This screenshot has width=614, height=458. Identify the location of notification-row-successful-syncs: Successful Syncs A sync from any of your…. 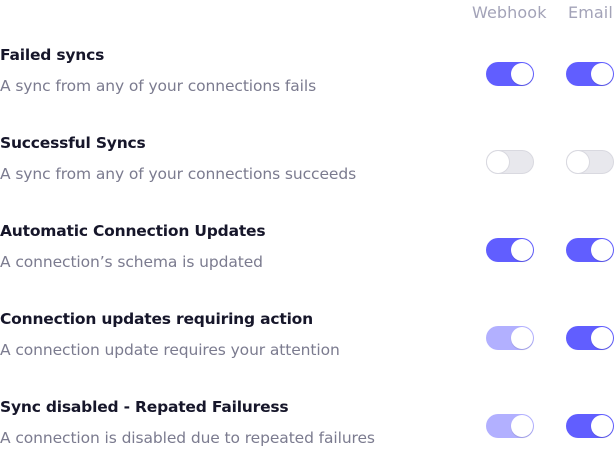
(307, 164).